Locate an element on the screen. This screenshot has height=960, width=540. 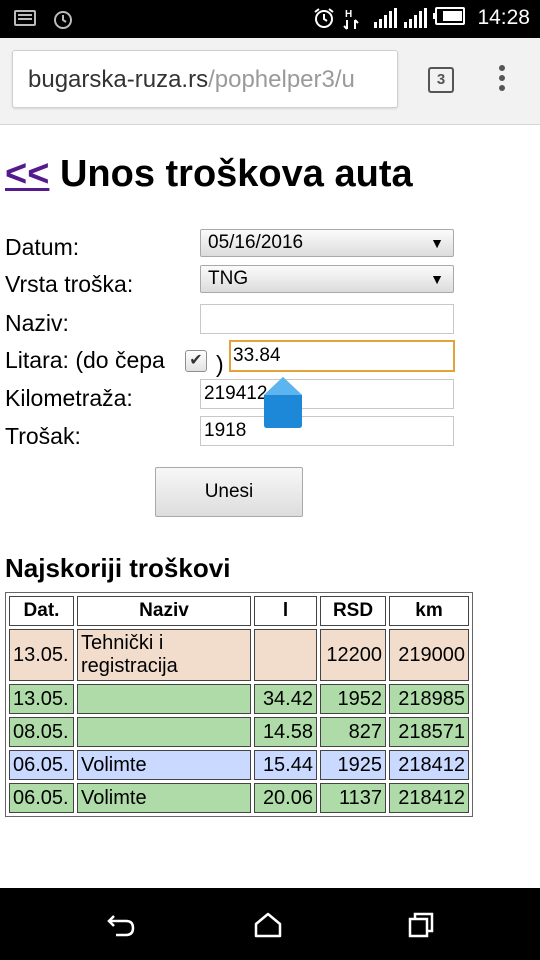
home-icon is located at coordinates (268, 925).